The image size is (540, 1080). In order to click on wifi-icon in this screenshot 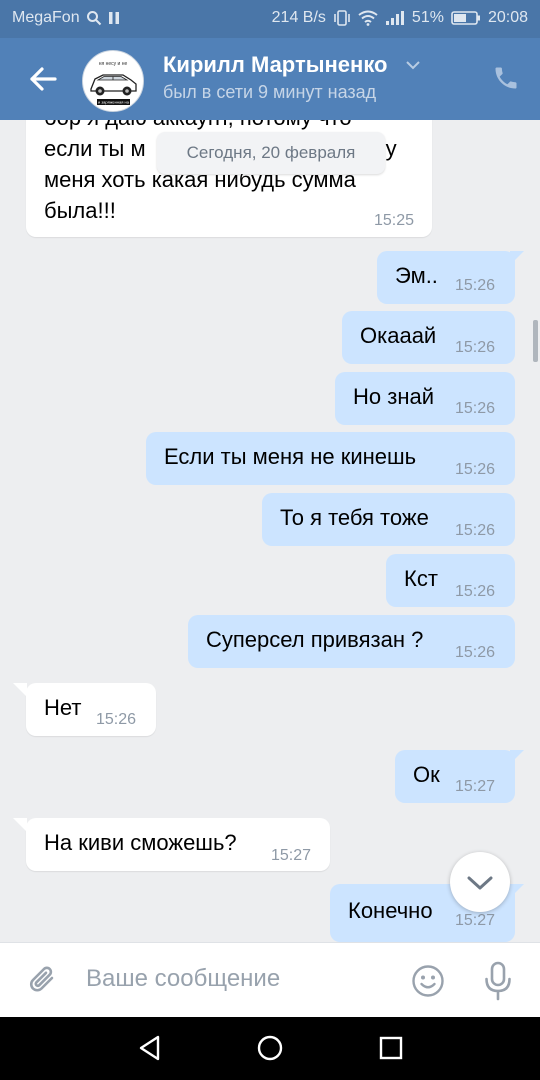, I will do `click(368, 18)`.